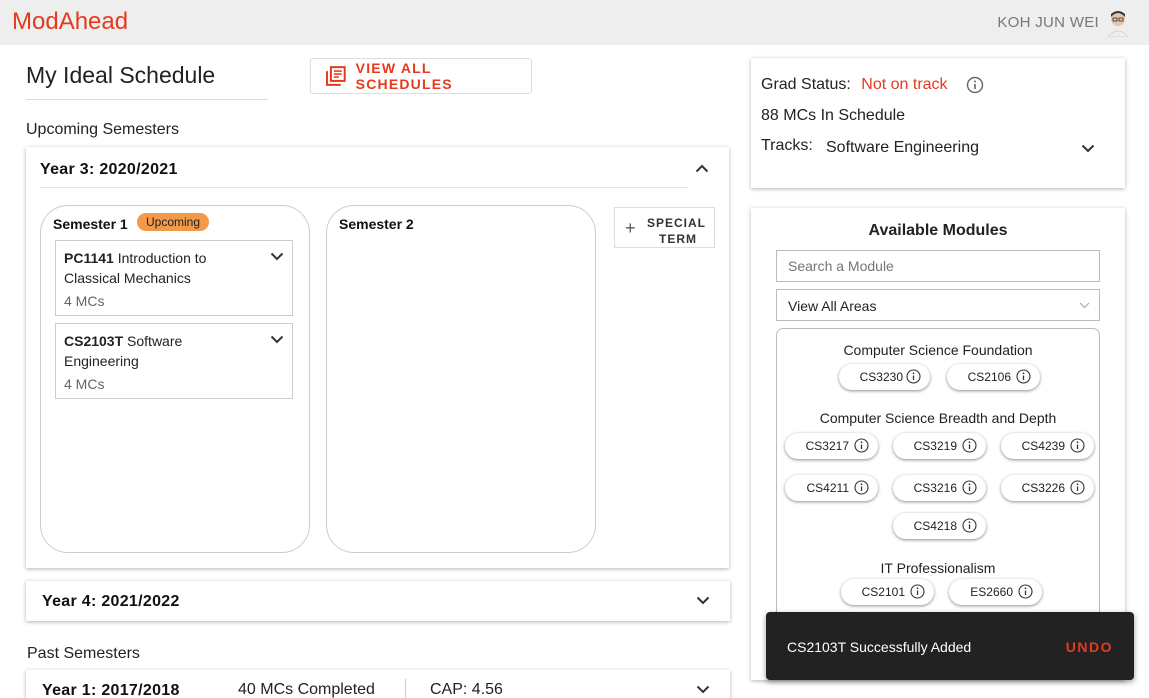 The width and height of the screenshot is (1149, 698). I want to click on track-select: Software Engineering, so click(902, 148).